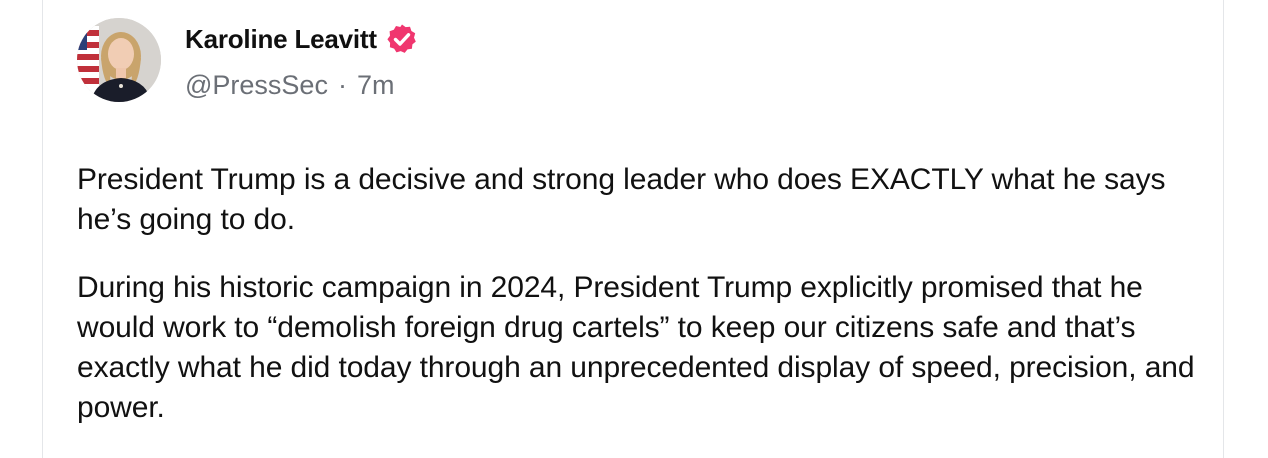  What do you see at coordinates (281, 39) in the screenshot?
I see `author-name: Karoline Leavitt` at bounding box center [281, 39].